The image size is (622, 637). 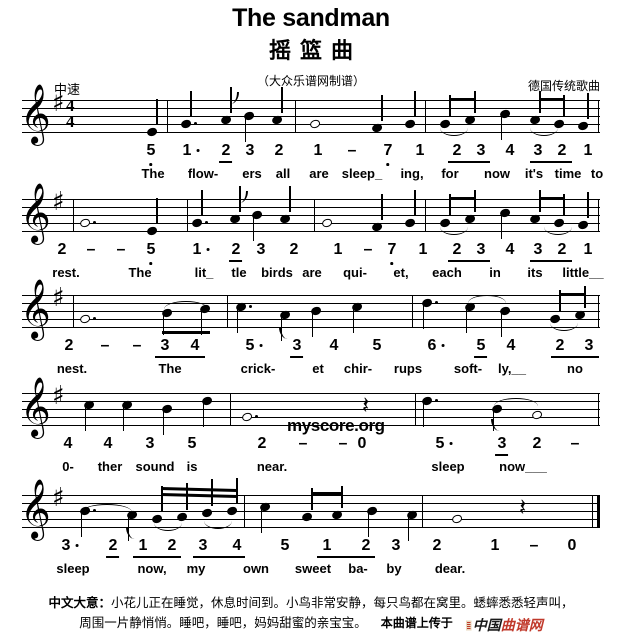 What do you see at coordinates (311, 623) in the screenshot?
I see `footer-line-2: 周围一片静悄悄。睡吧，睡吧，妈妈甜蜜的亲宝宝。 本曲谱上传于 中国曲谱网` at bounding box center [311, 623].